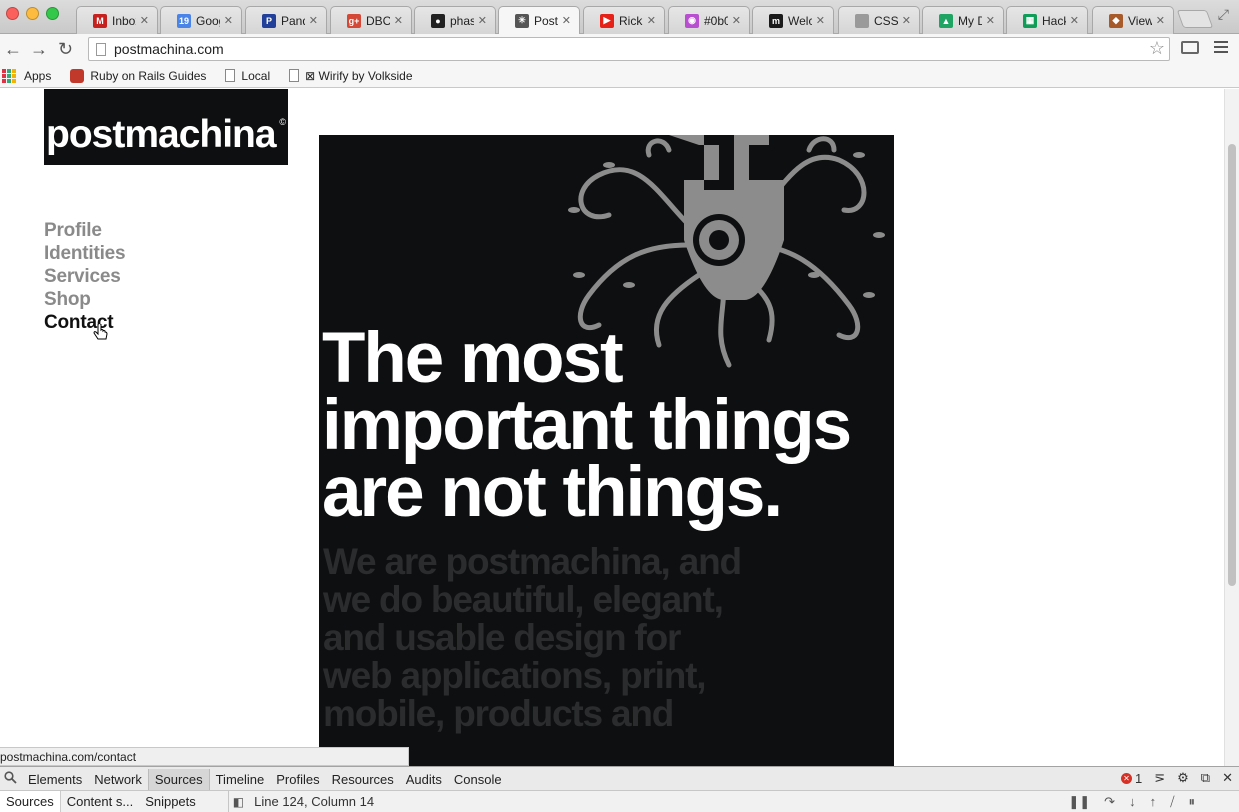 The height and width of the screenshot is (812, 1239). Describe the element at coordinates (1195, 19) in the screenshot. I see `new-tab-button` at that location.